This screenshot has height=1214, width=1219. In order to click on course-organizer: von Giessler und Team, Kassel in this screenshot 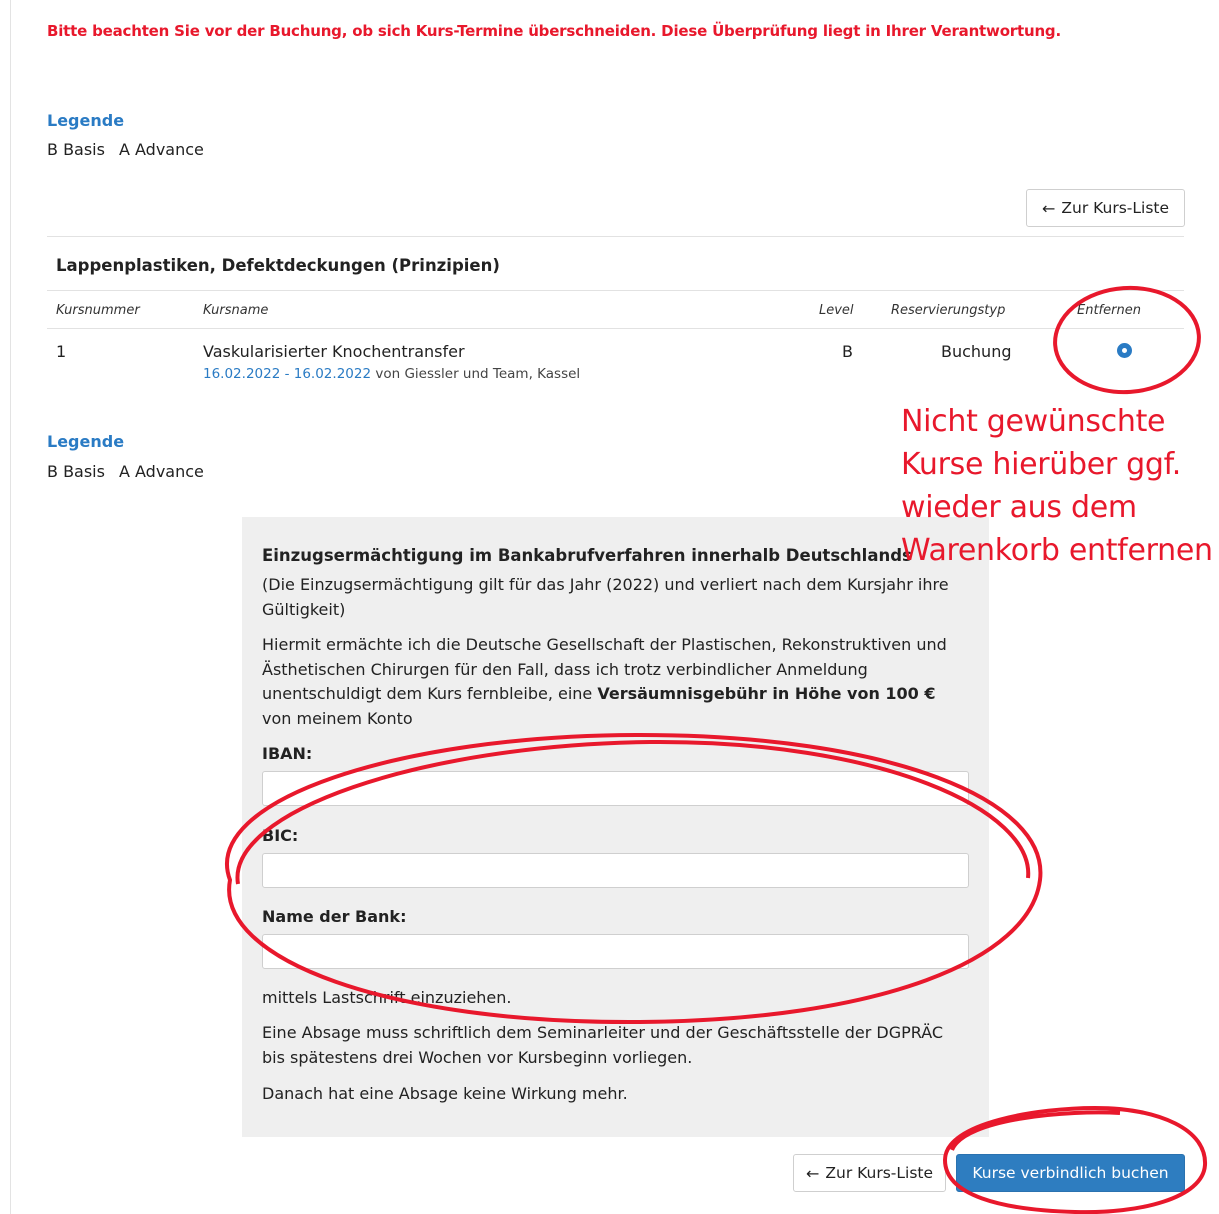, I will do `click(478, 374)`.